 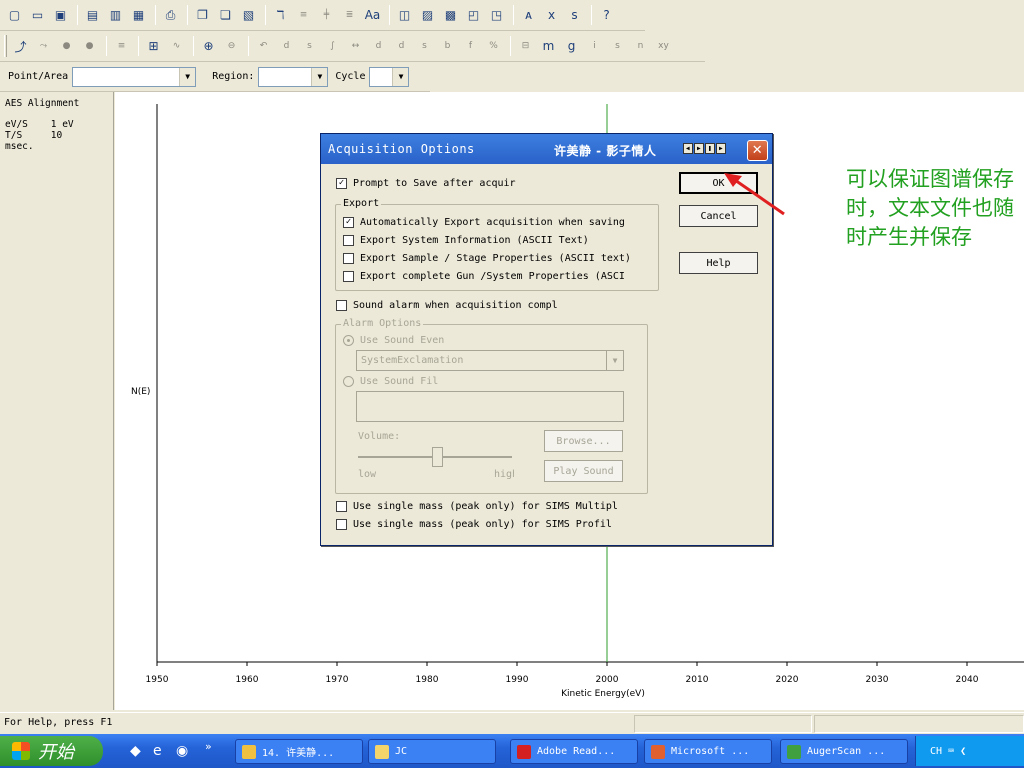 I want to click on volume-slider, so click(x=435, y=457).